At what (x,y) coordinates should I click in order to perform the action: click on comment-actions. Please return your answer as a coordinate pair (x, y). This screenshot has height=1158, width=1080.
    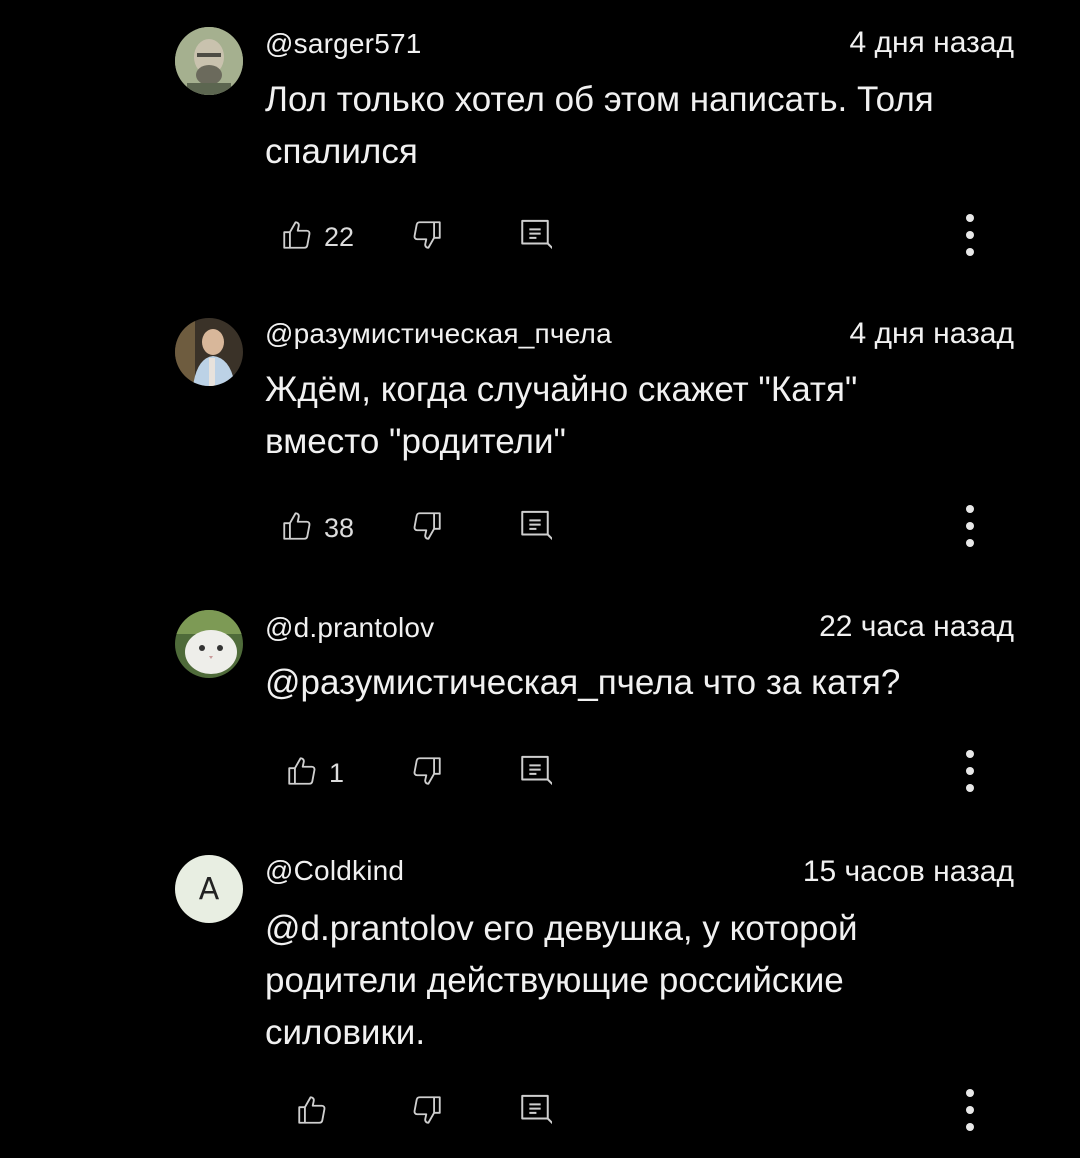
    Looking at the image, I should click on (540, 1112).